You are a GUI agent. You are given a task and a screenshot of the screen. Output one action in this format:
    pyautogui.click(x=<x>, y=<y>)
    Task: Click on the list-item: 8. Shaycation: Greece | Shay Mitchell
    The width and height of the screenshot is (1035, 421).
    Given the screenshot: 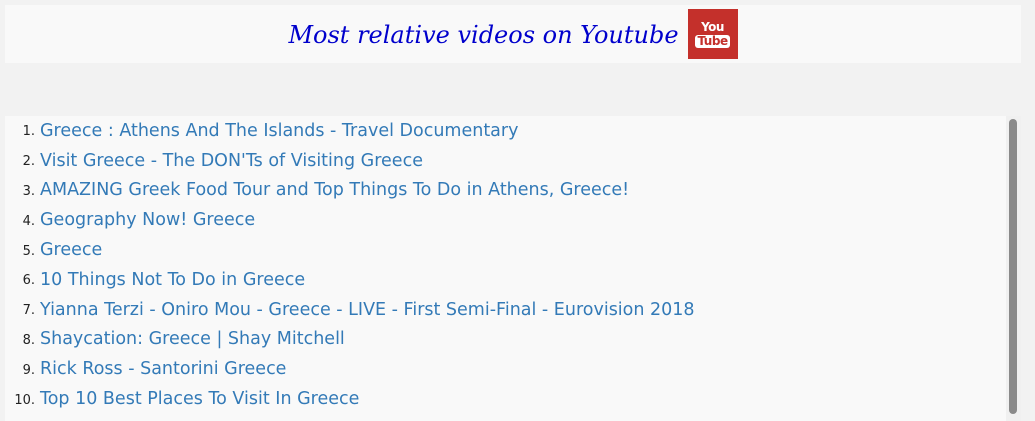 What is the action you would take?
    pyautogui.click(x=513, y=340)
    